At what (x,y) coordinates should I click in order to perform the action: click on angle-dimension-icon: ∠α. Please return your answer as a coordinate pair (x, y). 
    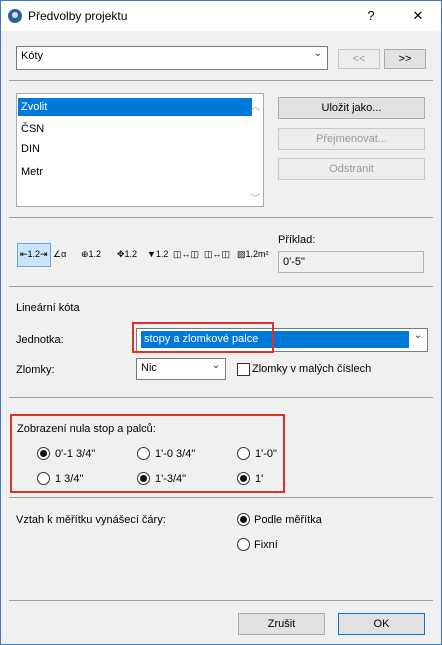
    Looking at the image, I should click on (59, 254).